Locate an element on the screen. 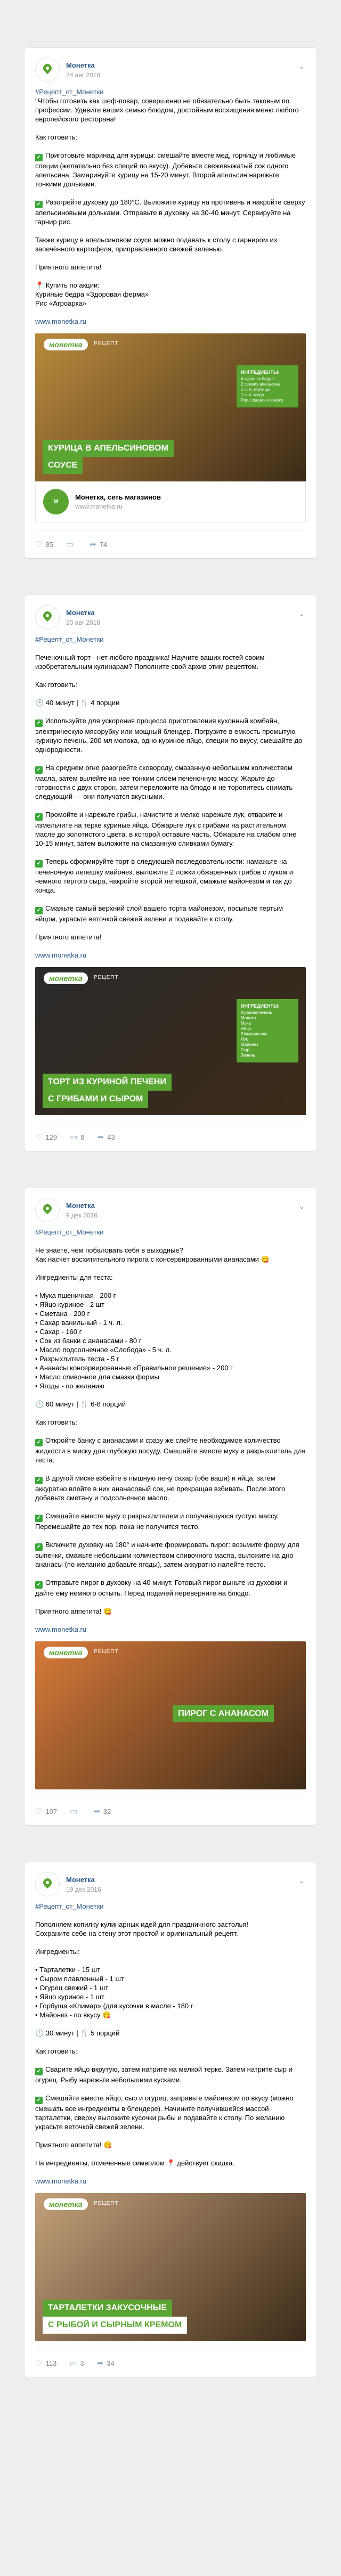 The width and height of the screenshot is (341, 2576). post-actions: ♡ 113 ▭ 3 ➦ 34 is located at coordinates (170, 2363).